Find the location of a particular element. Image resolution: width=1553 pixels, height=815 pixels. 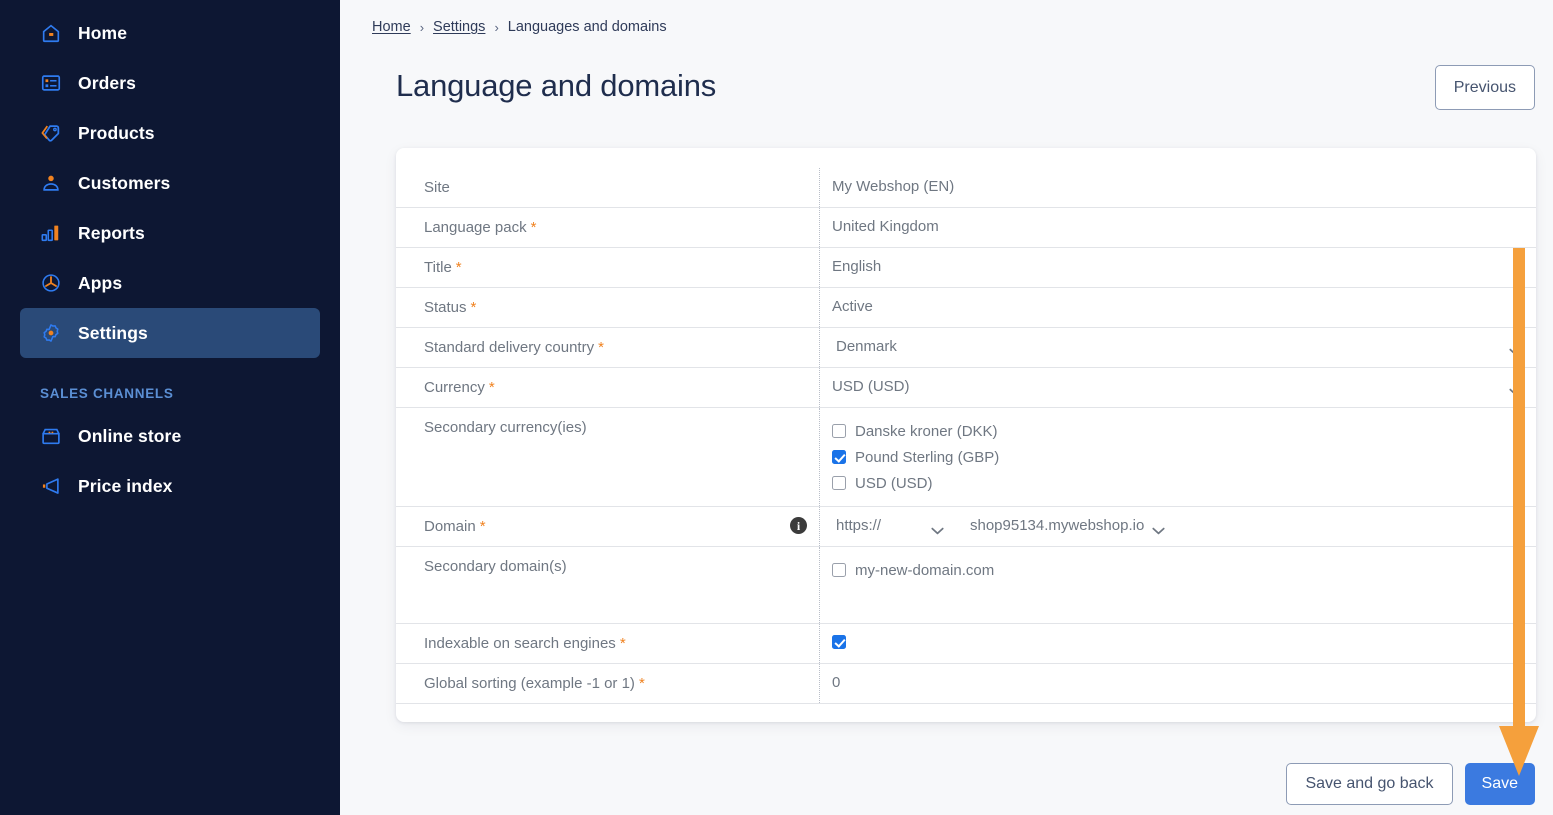

field-label: Language pack * is located at coordinates (608, 227).